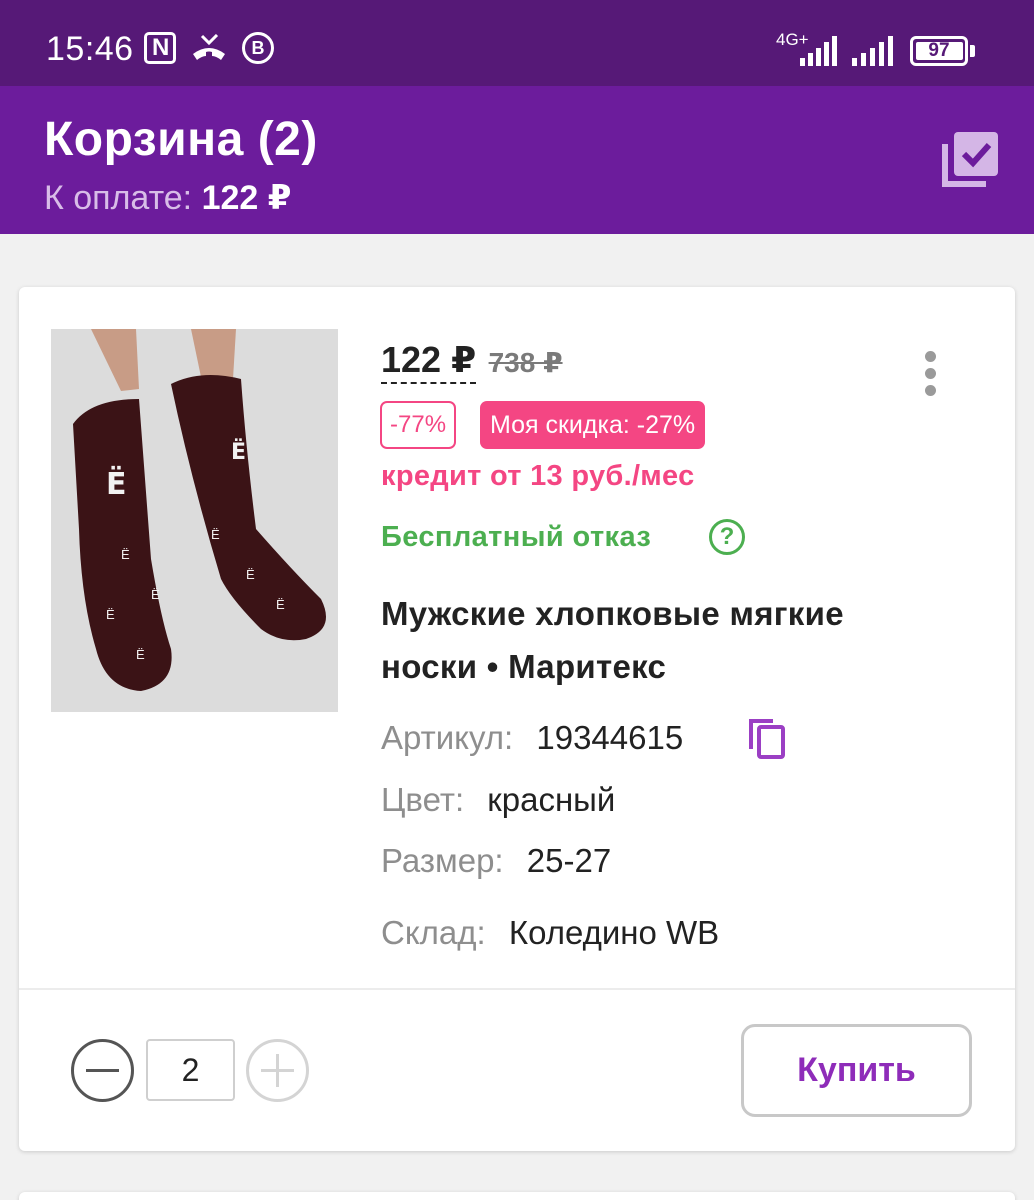 Image resolution: width=1034 pixels, height=1200 pixels. What do you see at coordinates (516, 537) in the screenshot?
I see `free-return-label: Бесплатный отказ` at bounding box center [516, 537].